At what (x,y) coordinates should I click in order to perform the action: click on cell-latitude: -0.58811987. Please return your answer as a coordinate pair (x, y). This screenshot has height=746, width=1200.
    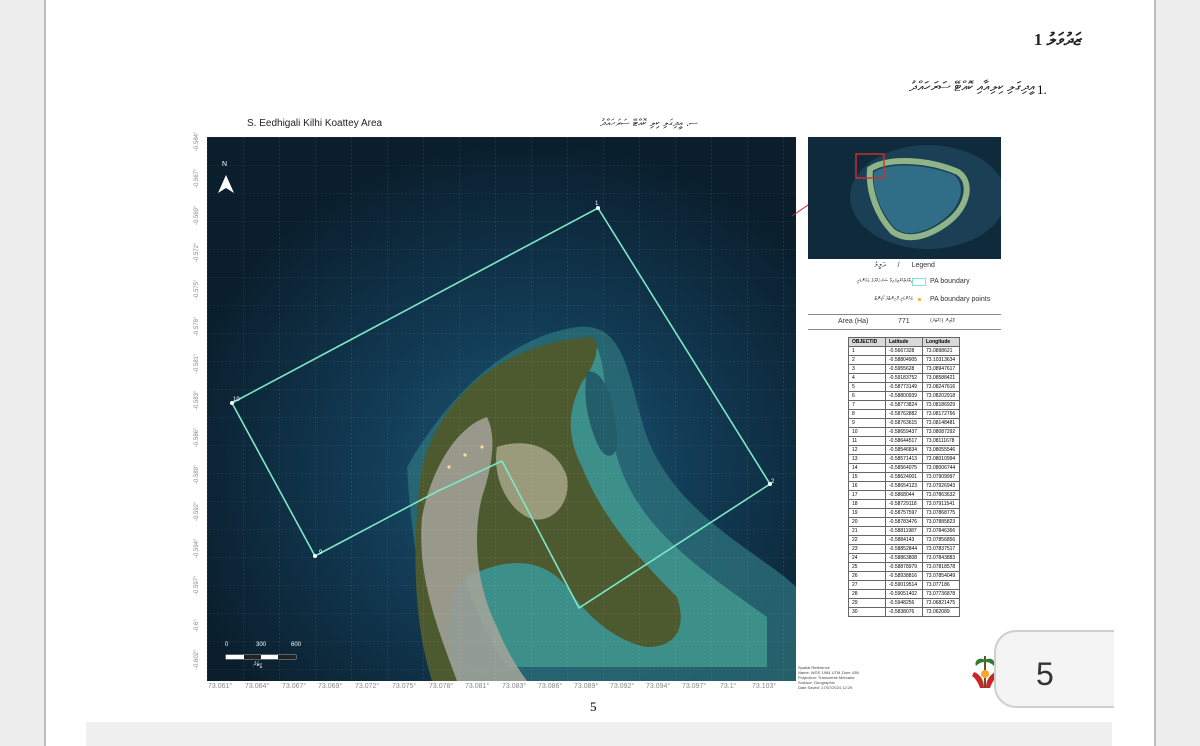
    Looking at the image, I should click on (904, 531).